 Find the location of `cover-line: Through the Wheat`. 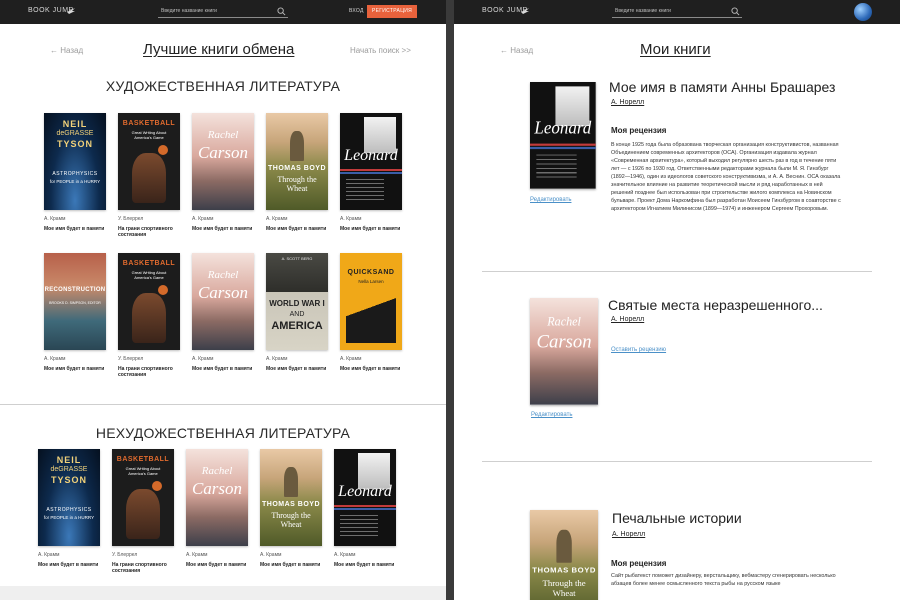

cover-line: Through the Wheat is located at coordinates (564, 588).